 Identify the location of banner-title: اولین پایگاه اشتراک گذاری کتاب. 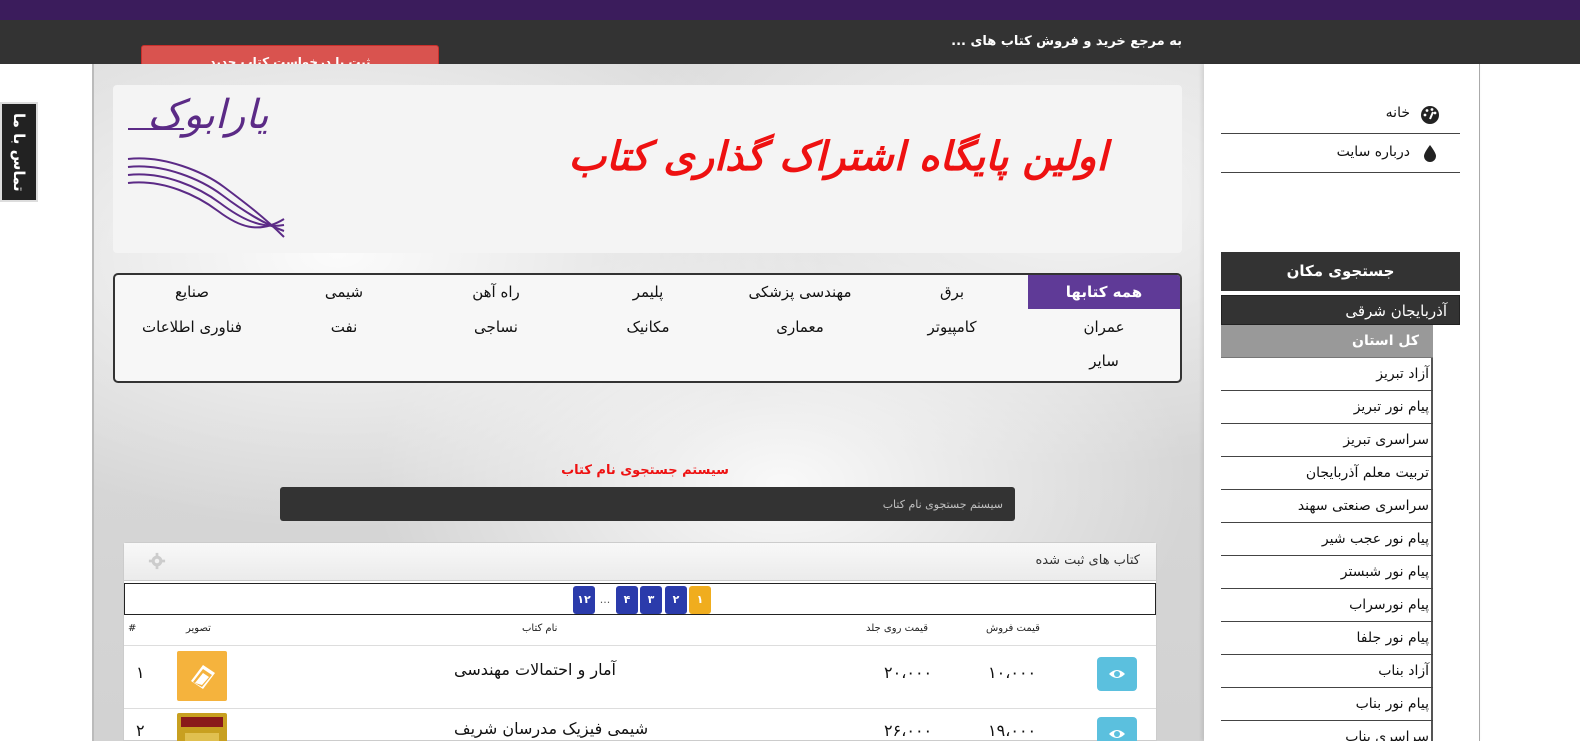
(838, 156).